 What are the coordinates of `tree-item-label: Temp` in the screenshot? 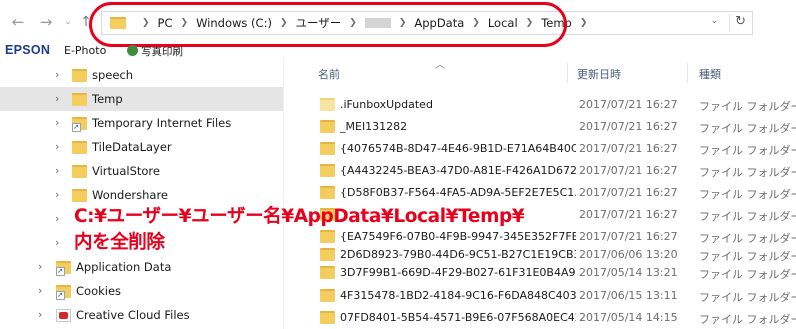 It's located at (107, 99).